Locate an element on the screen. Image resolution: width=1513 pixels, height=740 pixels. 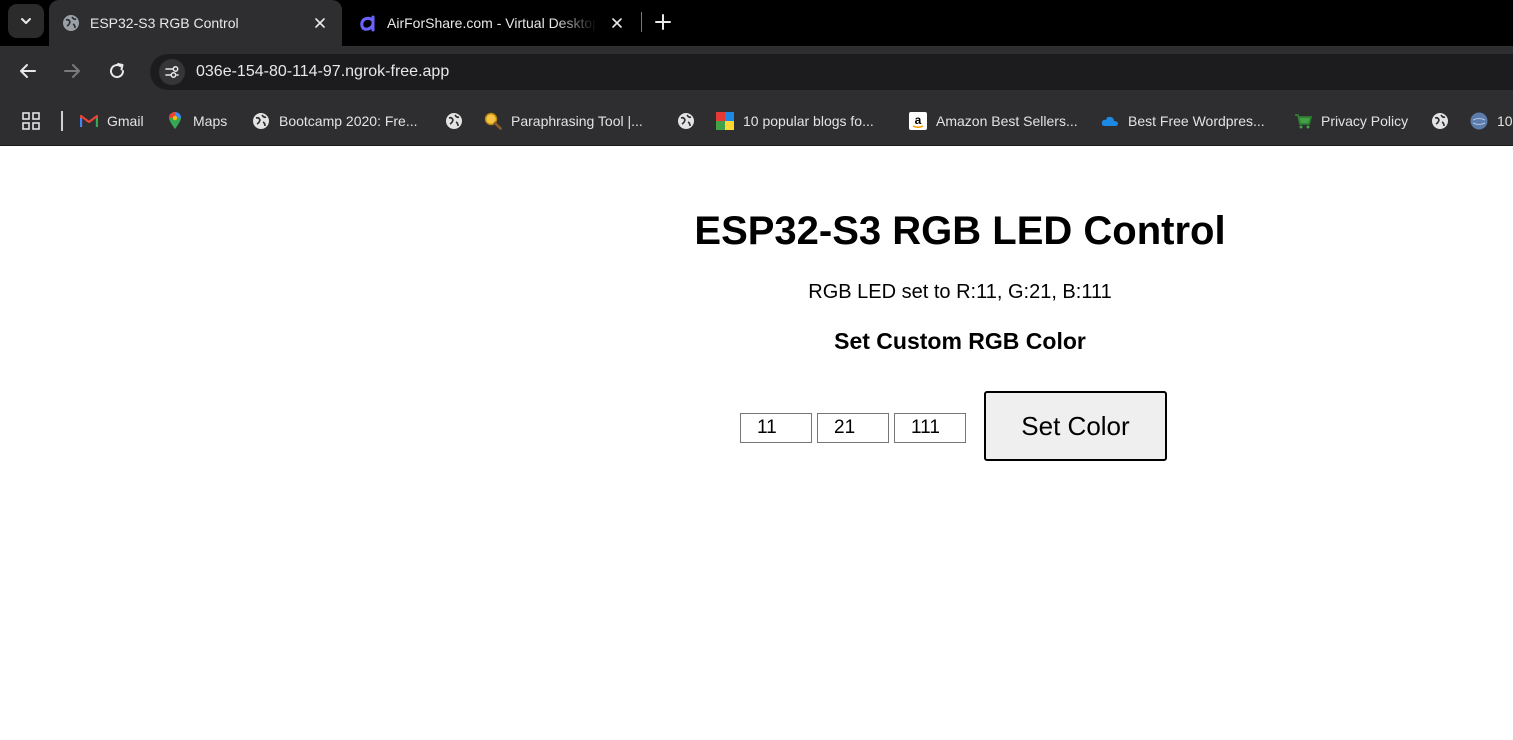
back-button is located at coordinates (28, 71).